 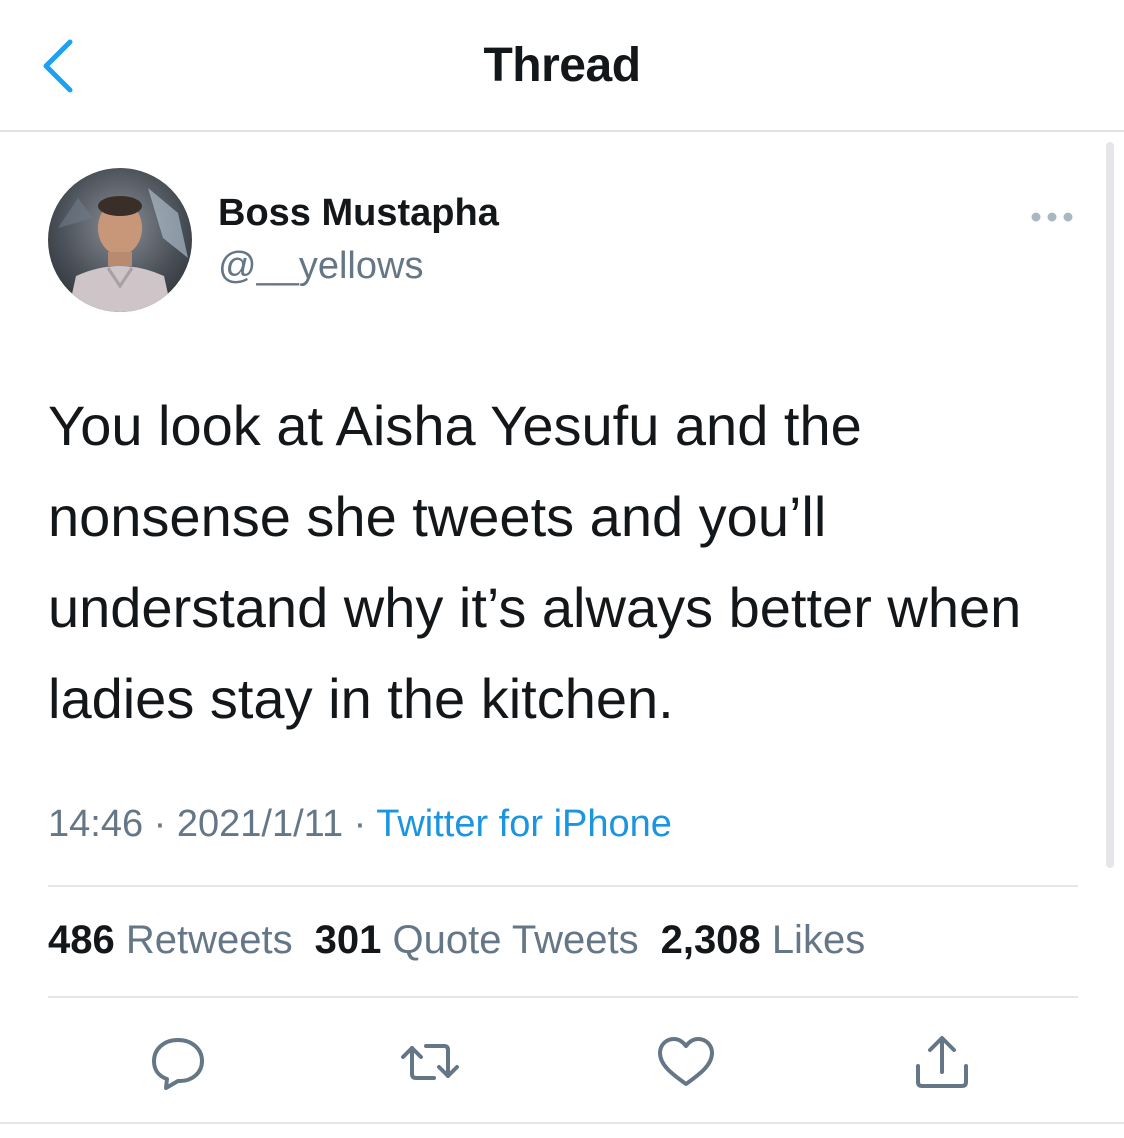 I want to click on quote-tweets-count: 301, so click(x=348, y=940).